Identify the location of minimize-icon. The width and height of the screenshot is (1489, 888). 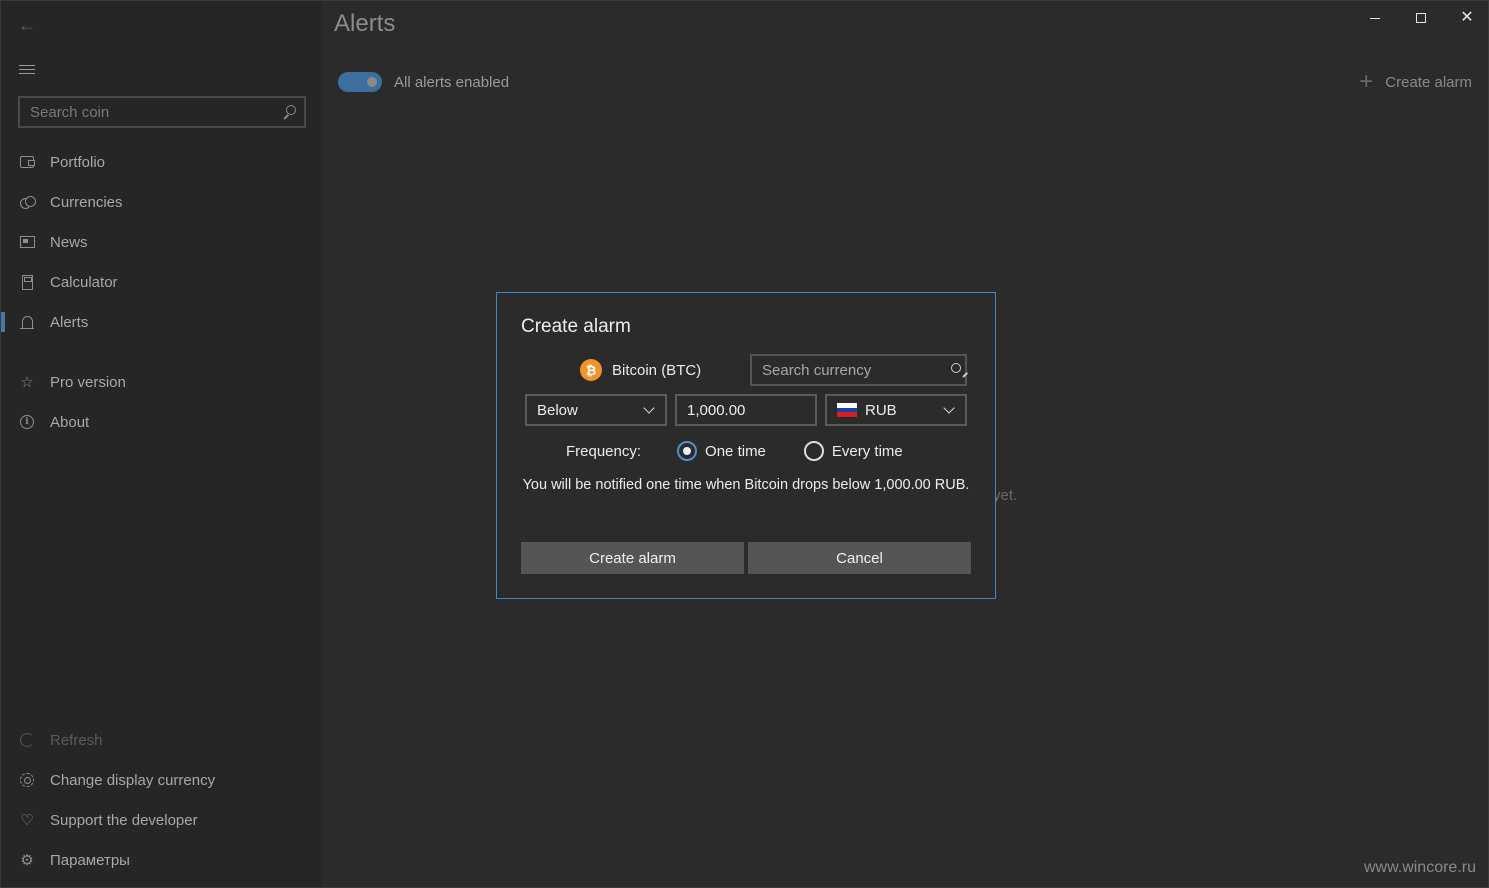
(1375, 18).